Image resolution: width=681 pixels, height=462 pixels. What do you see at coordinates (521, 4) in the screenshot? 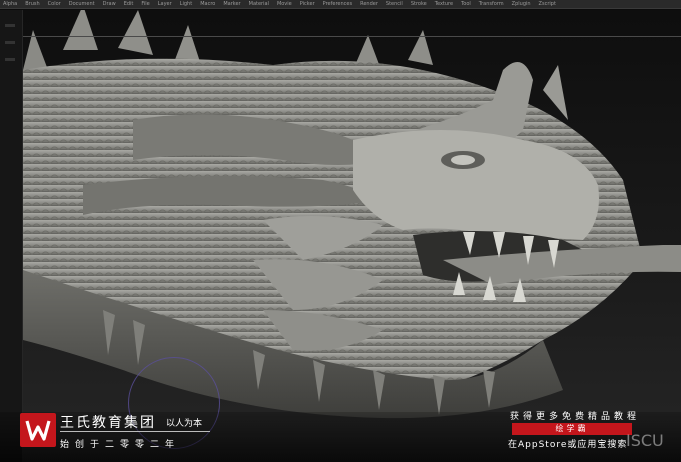
I see `menu-item-zplugin: Zplugin` at bounding box center [521, 4].